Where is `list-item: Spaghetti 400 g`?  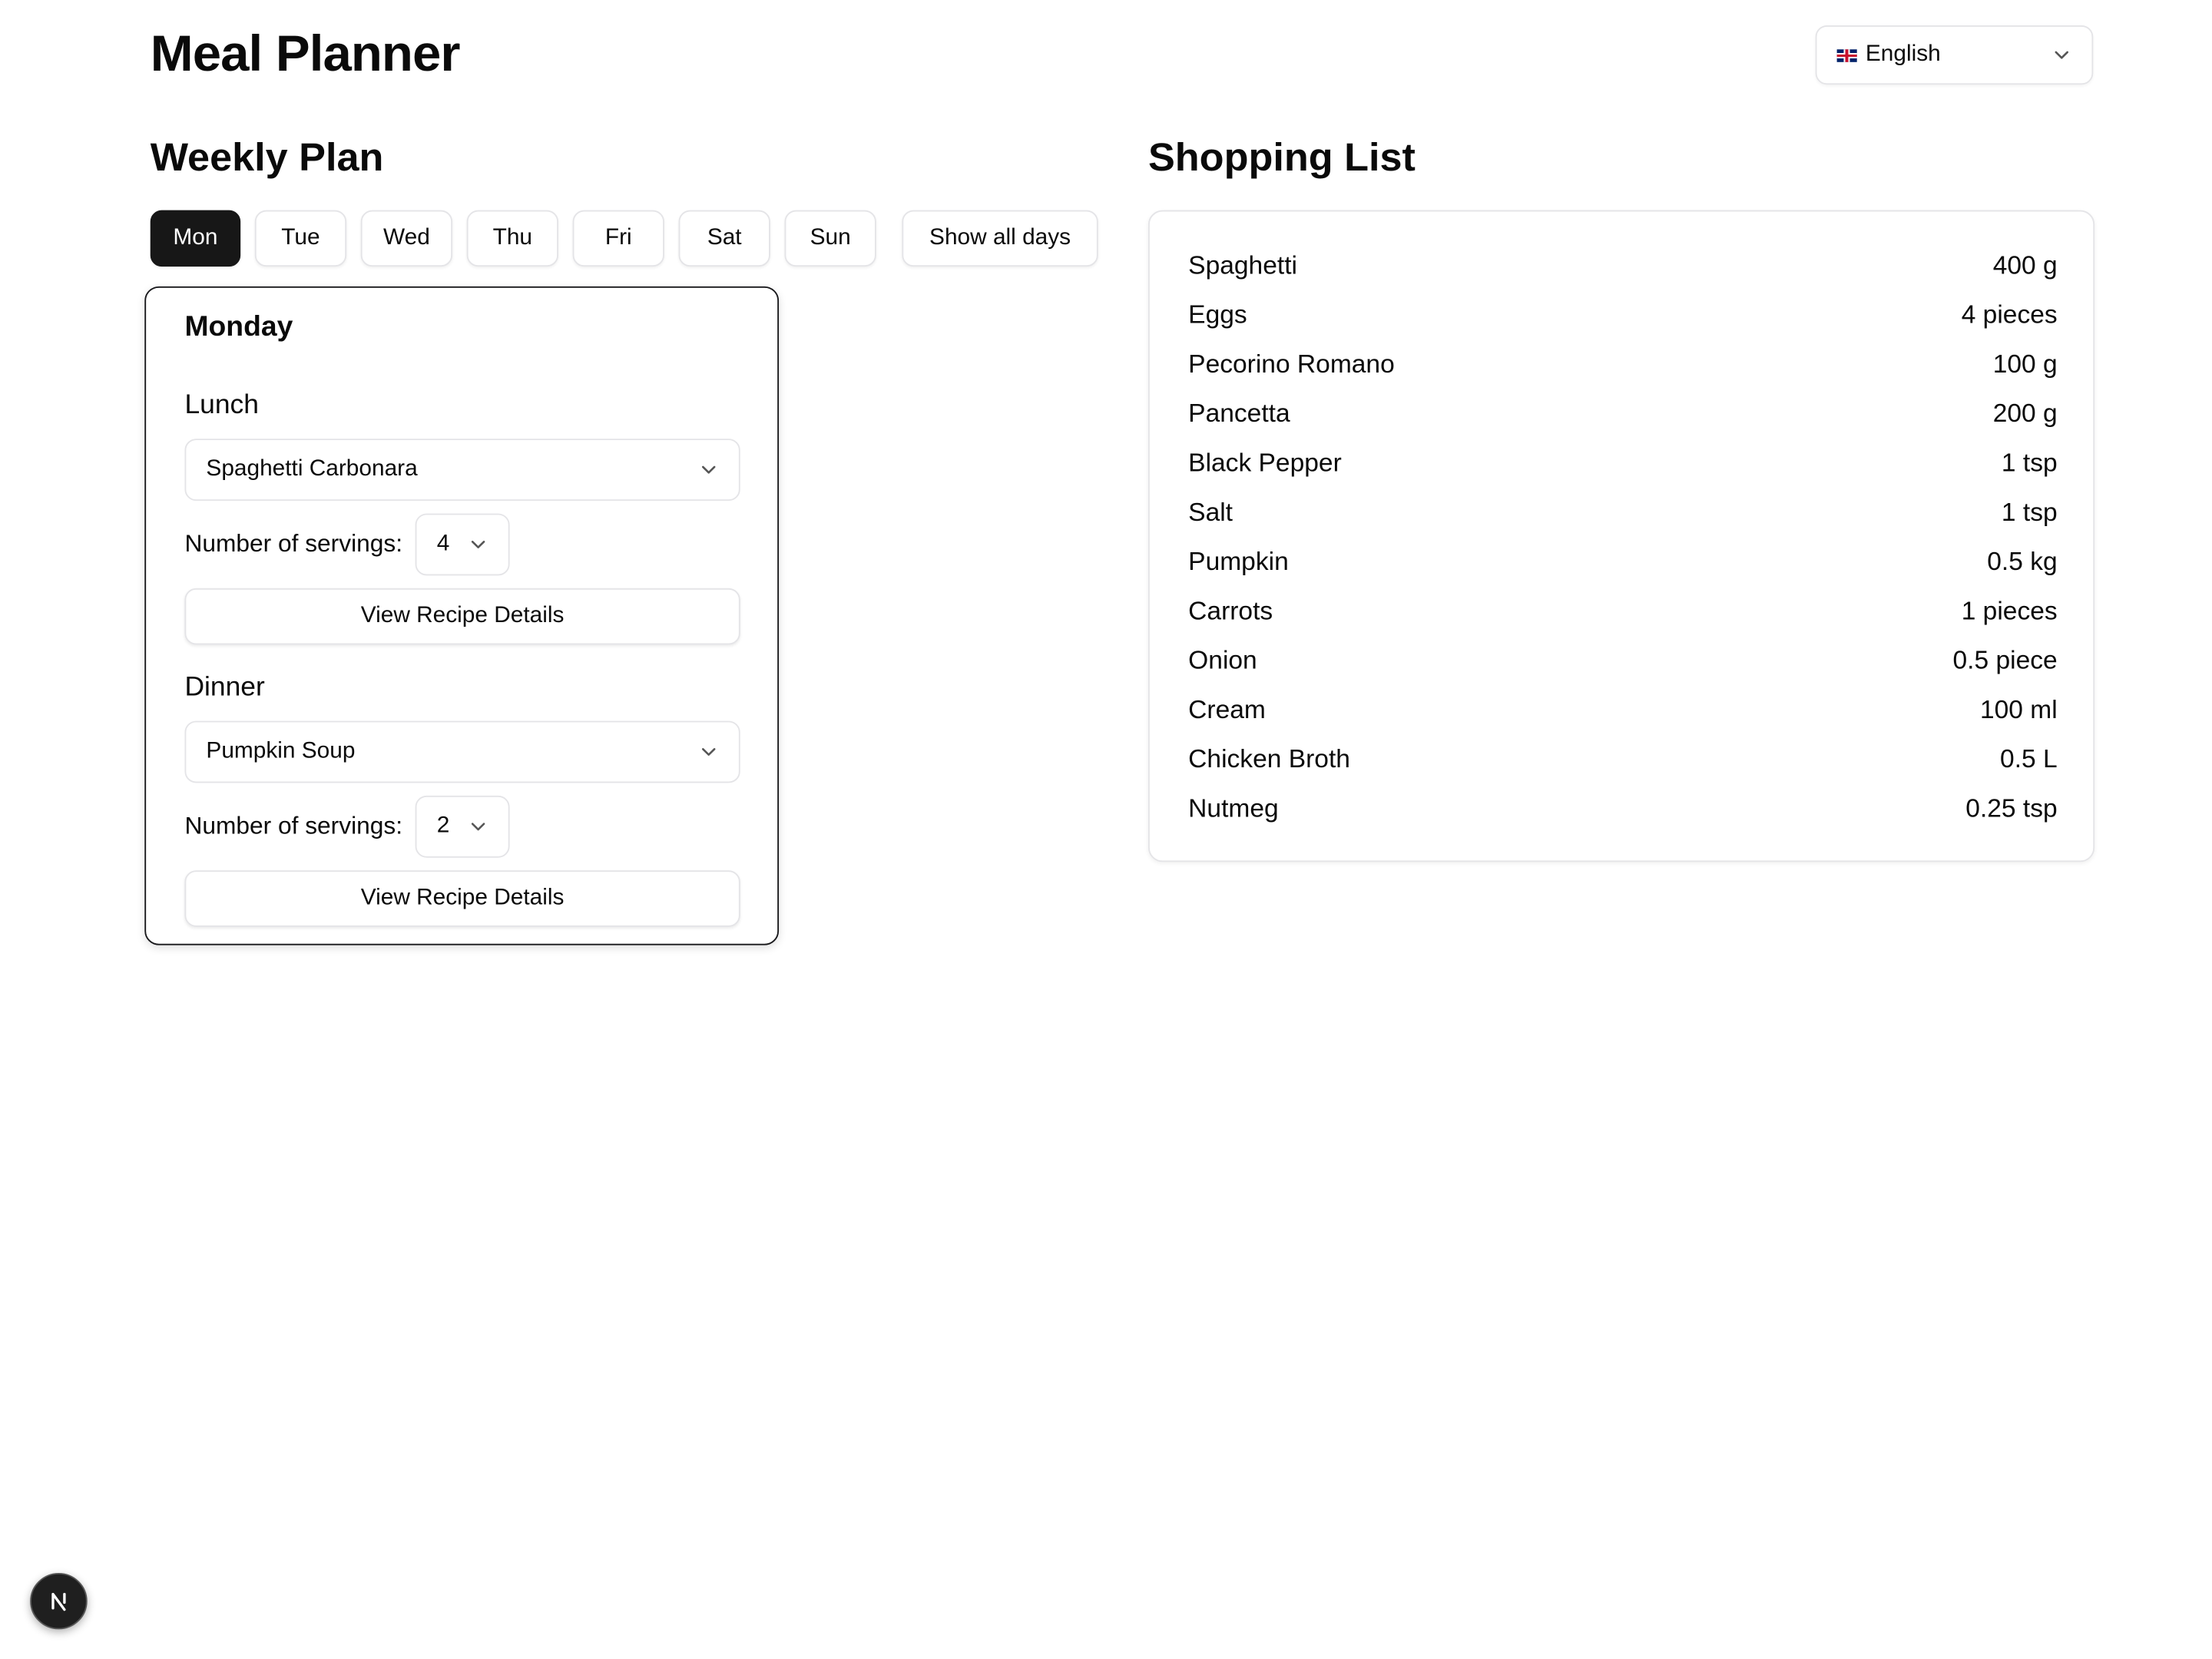 list-item: Spaghetti 400 g is located at coordinates (1623, 266).